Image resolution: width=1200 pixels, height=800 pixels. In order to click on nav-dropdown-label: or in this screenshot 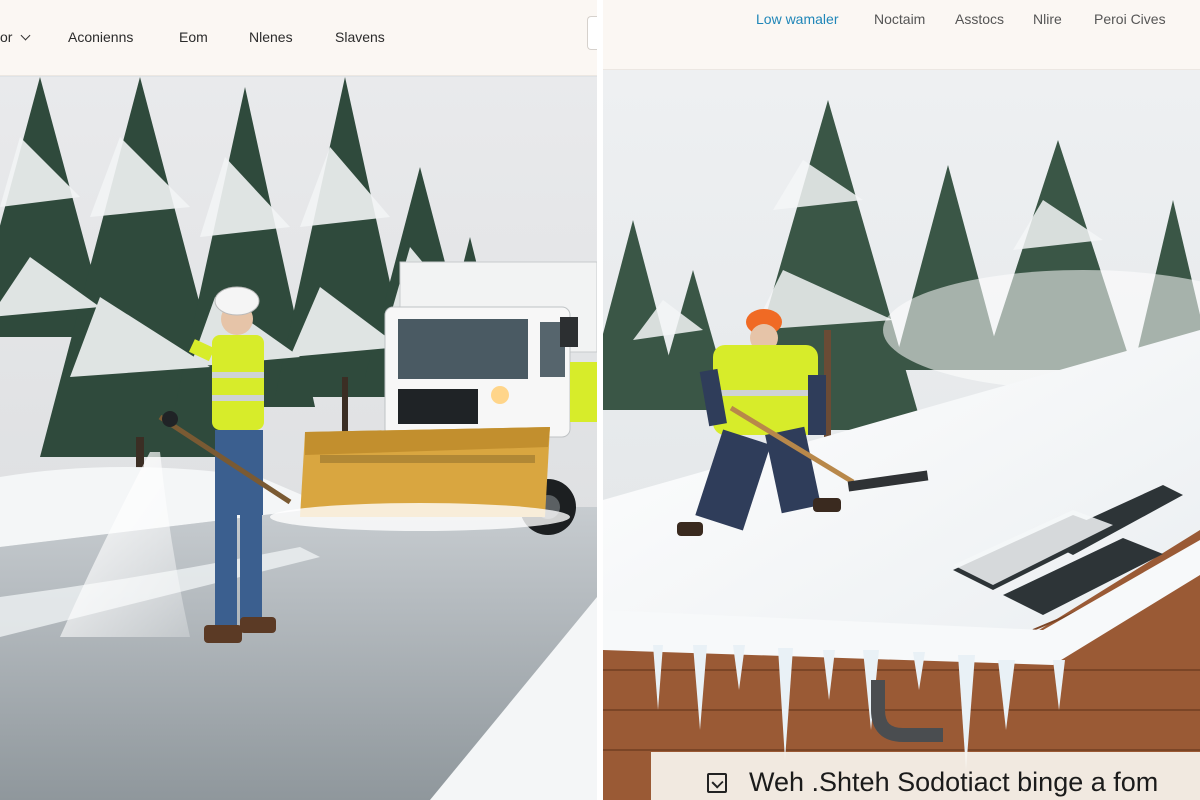, I will do `click(6, 37)`.